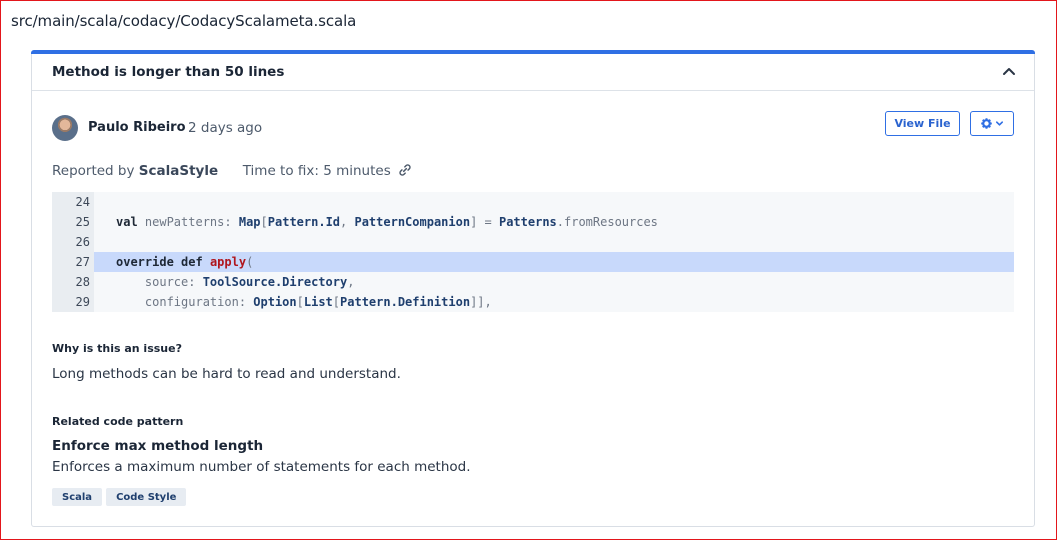 Image resolution: width=1057 pixels, height=540 pixels. What do you see at coordinates (405, 170) in the screenshot?
I see `link-icon` at bounding box center [405, 170].